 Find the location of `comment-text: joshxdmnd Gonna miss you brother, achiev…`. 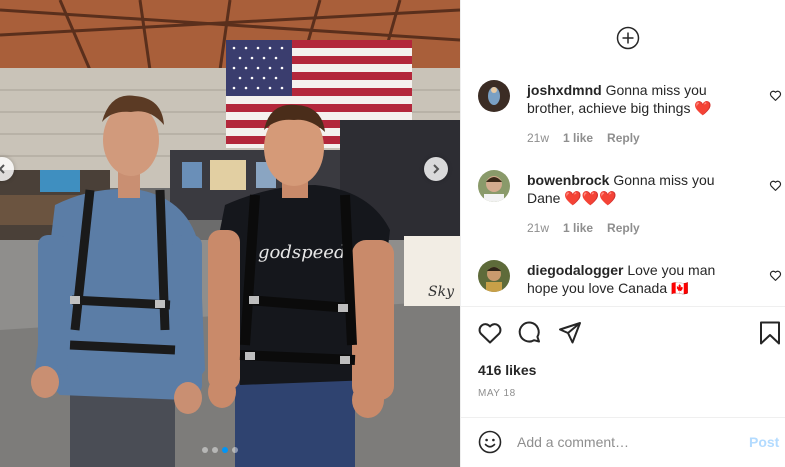

comment-text: joshxdmnd Gonna miss you brother, achiev… is located at coordinates (637, 99).